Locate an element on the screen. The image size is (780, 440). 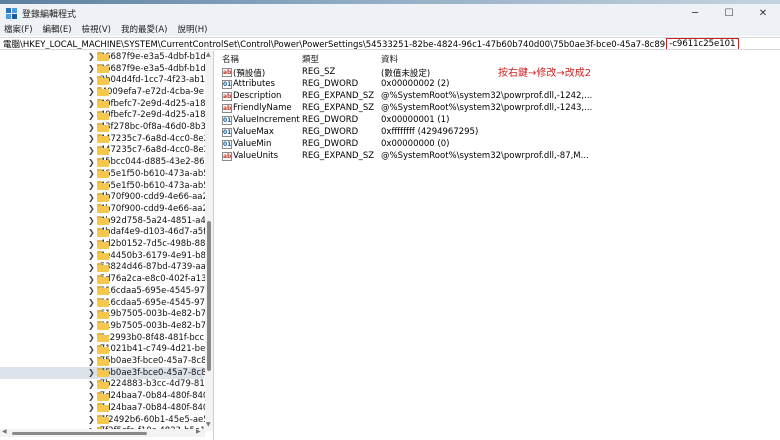
tree-horizontal-scrollbar: ◀ ▶ is located at coordinates (102, 432).